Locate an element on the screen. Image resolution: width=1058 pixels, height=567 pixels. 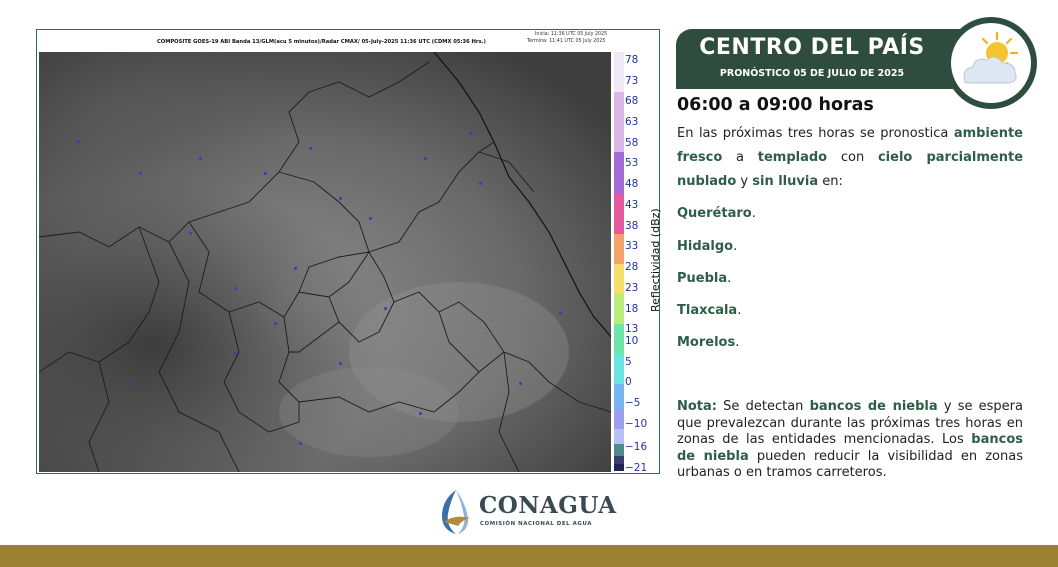
state-item: Querétaro. is located at coordinates (716, 213).